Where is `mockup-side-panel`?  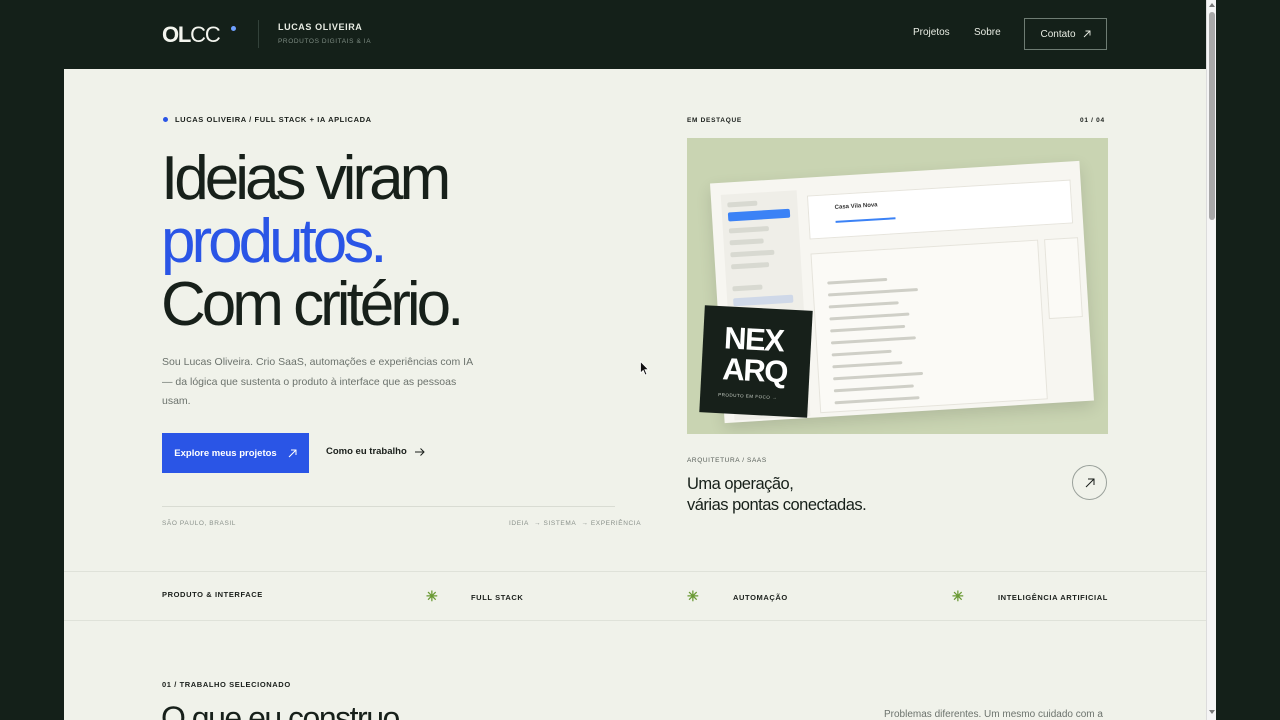 mockup-side-panel is located at coordinates (1063, 278).